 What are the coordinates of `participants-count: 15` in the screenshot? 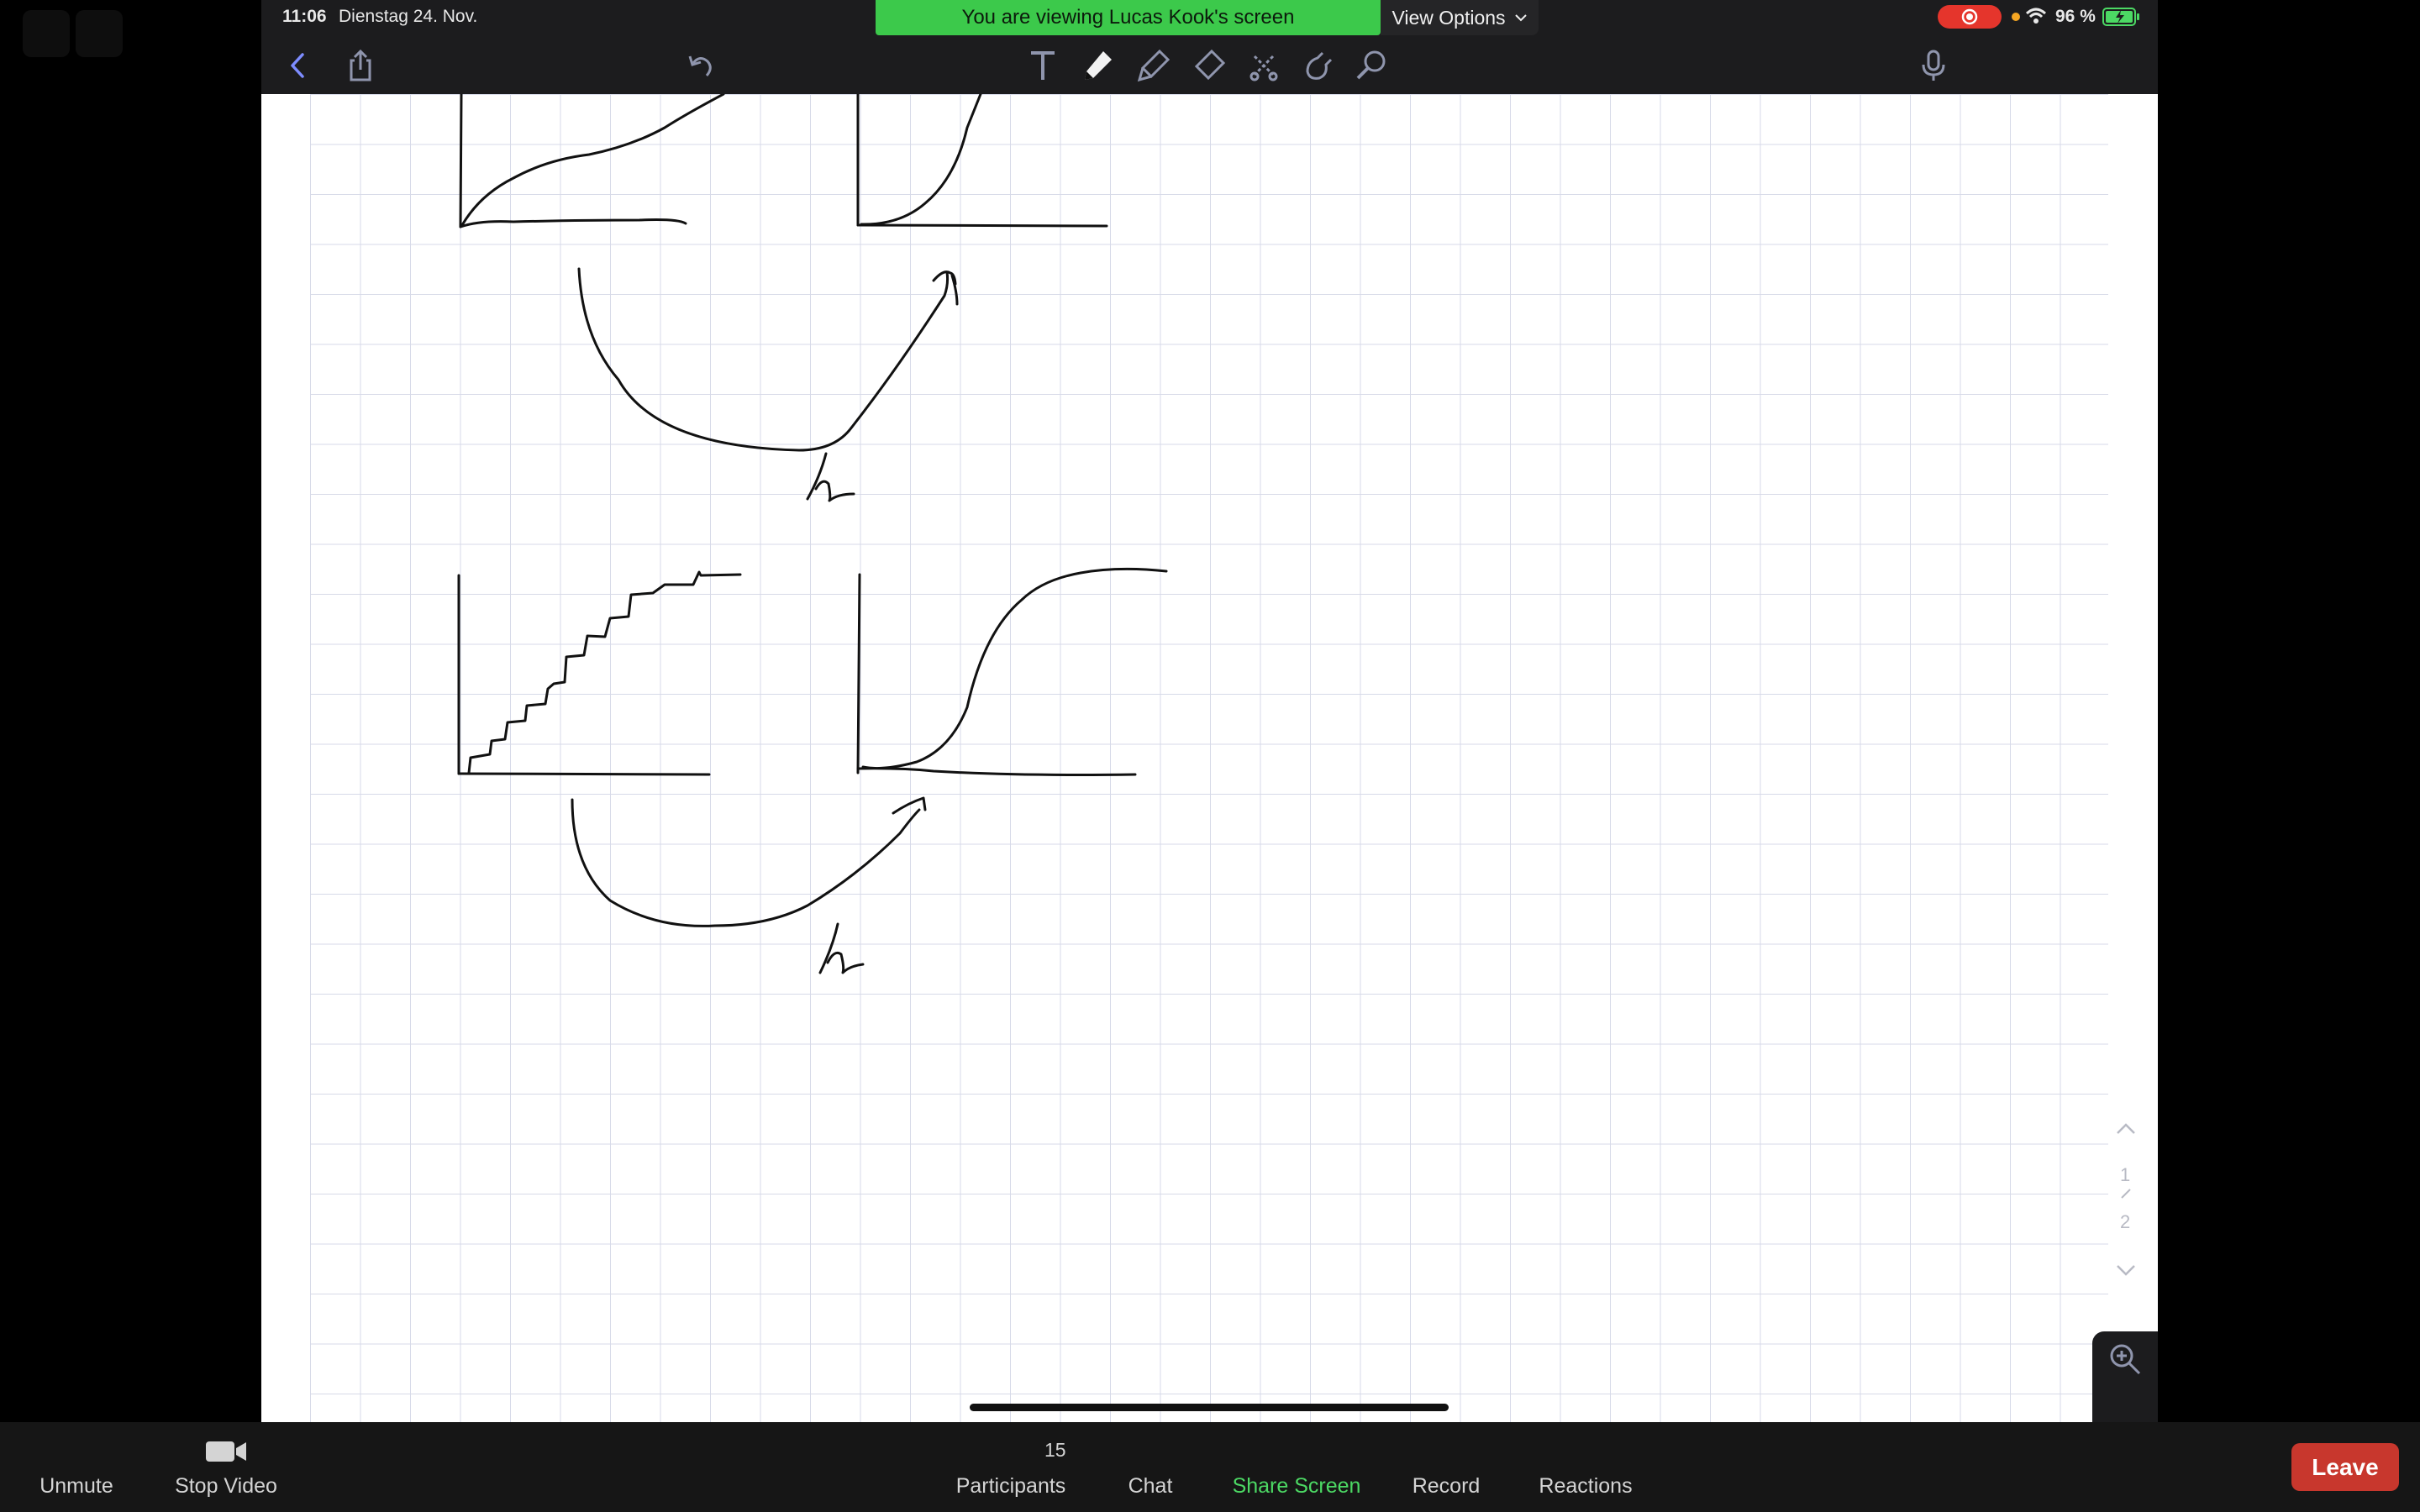 It's located at (1055, 1450).